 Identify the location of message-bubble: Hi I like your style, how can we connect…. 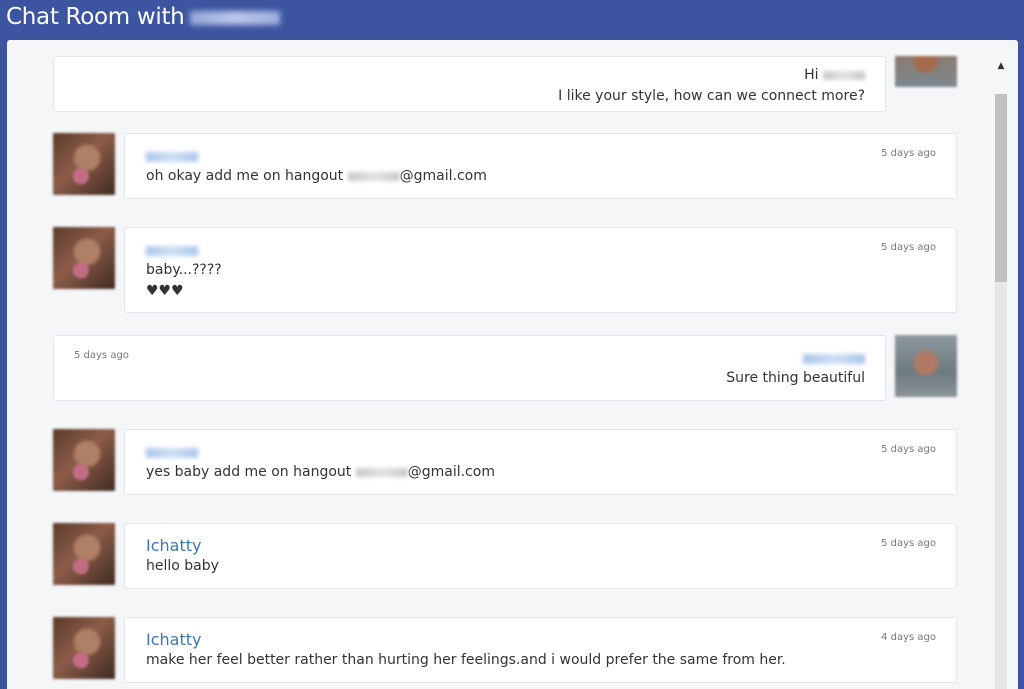
(469, 84).